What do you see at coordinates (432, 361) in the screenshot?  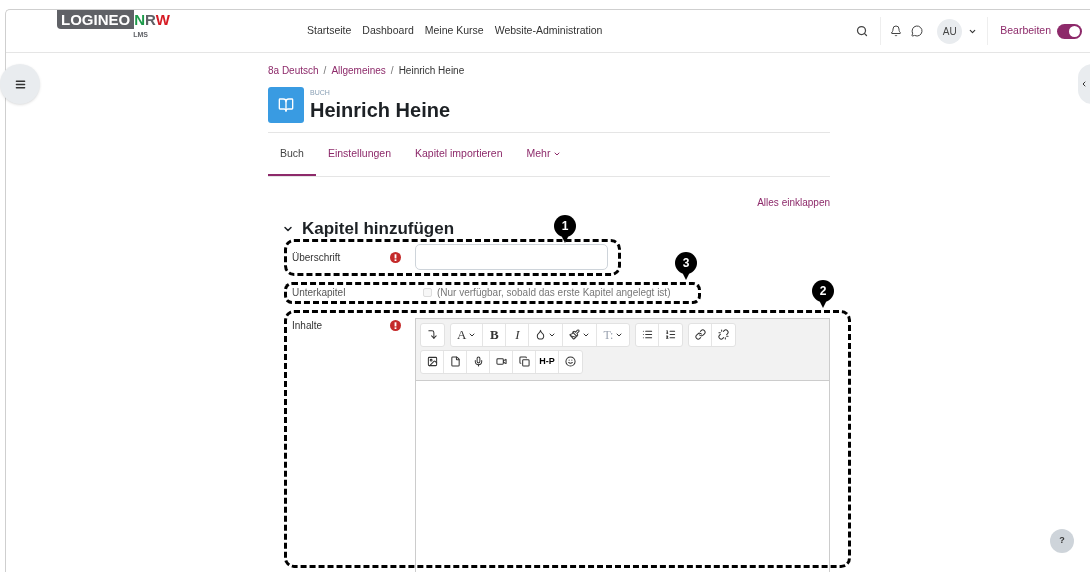 I see `image-icon` at bounding box center [432, 361].